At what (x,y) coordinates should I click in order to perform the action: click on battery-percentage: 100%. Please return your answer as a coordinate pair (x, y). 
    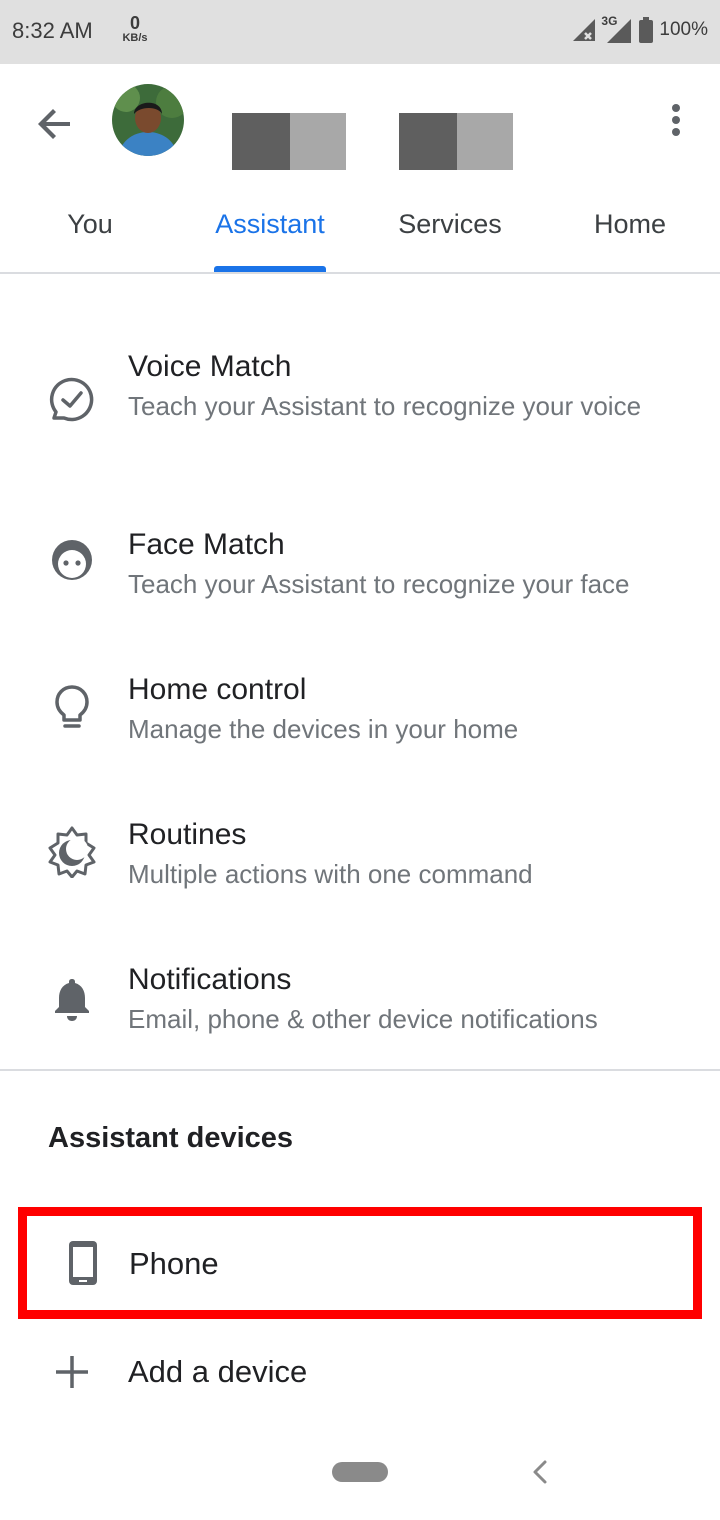
    Looking at the image, I should click on (683, 29).